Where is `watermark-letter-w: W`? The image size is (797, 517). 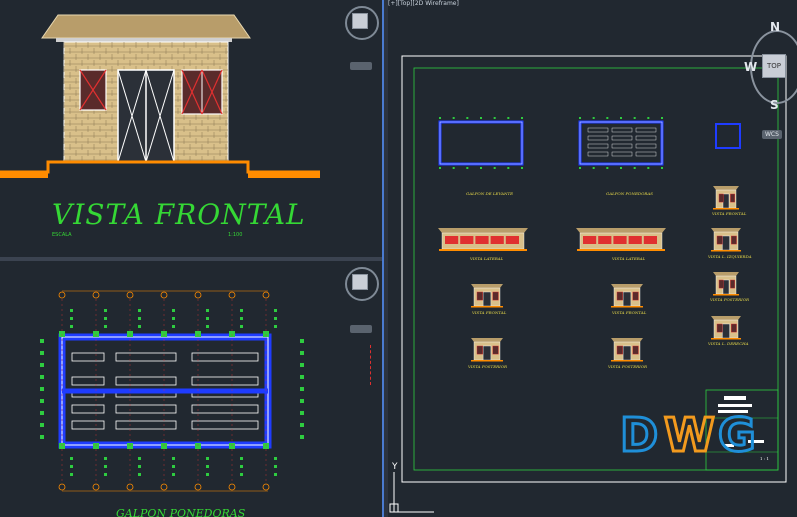 watermark-letter-w: W is located at coordinates (690, 435).